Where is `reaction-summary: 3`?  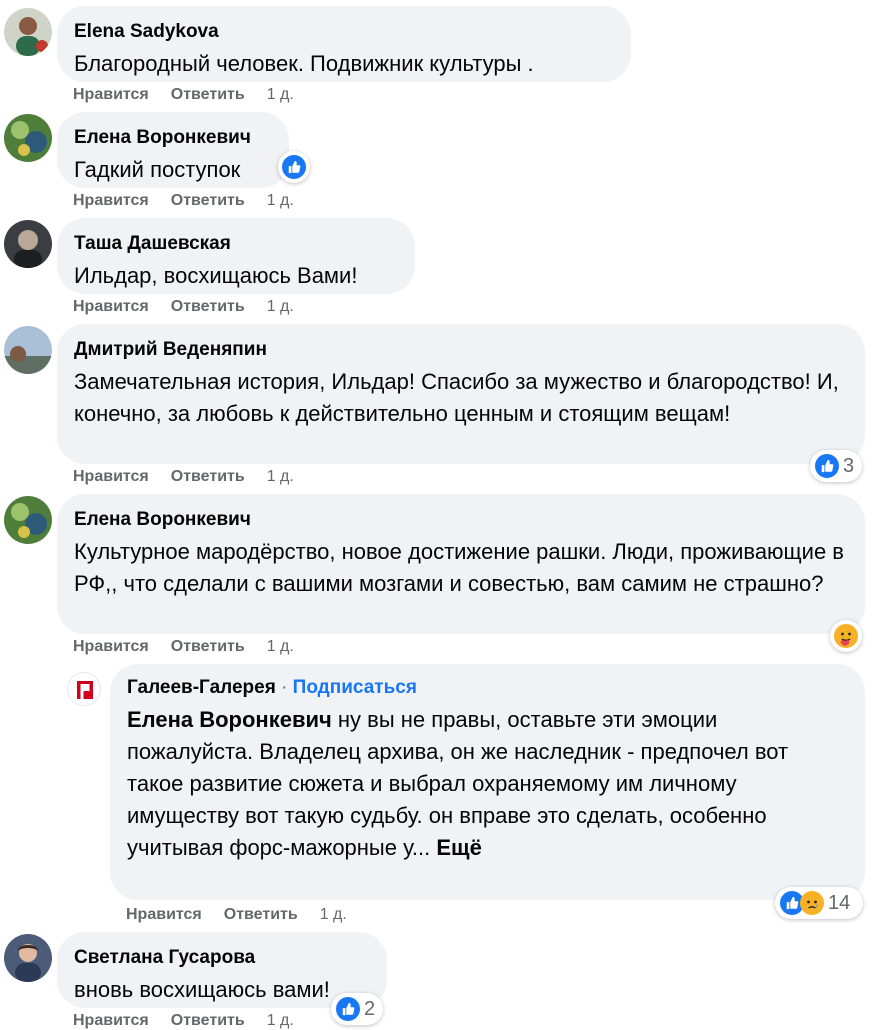 reaction-summary: 3 is located at coordinates (836, 466).